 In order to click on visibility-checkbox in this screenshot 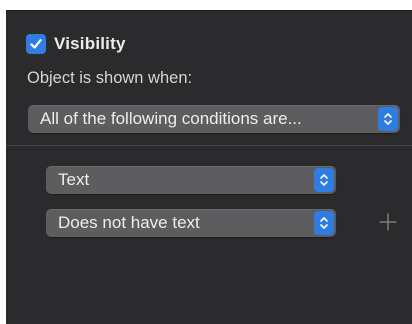, I will do `click(36, 44)`.